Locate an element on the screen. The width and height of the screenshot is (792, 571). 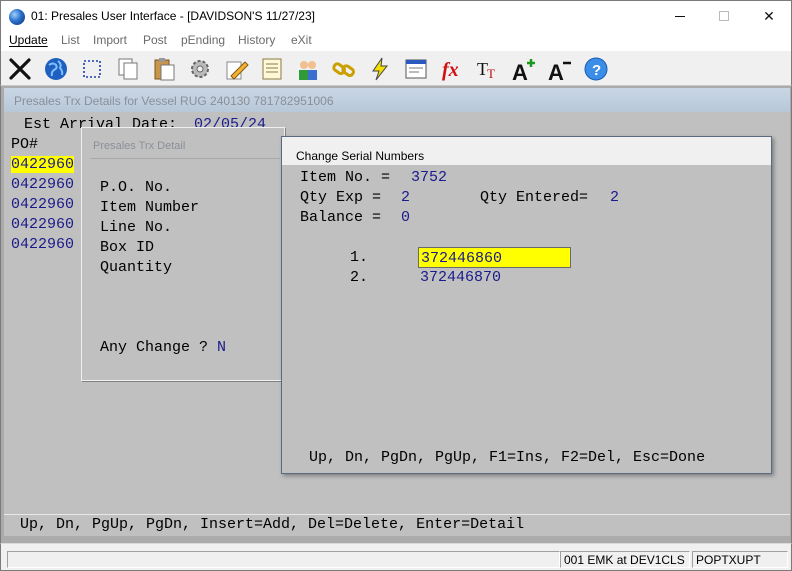
copy-pages-icon is located at coordinates (128, 69).